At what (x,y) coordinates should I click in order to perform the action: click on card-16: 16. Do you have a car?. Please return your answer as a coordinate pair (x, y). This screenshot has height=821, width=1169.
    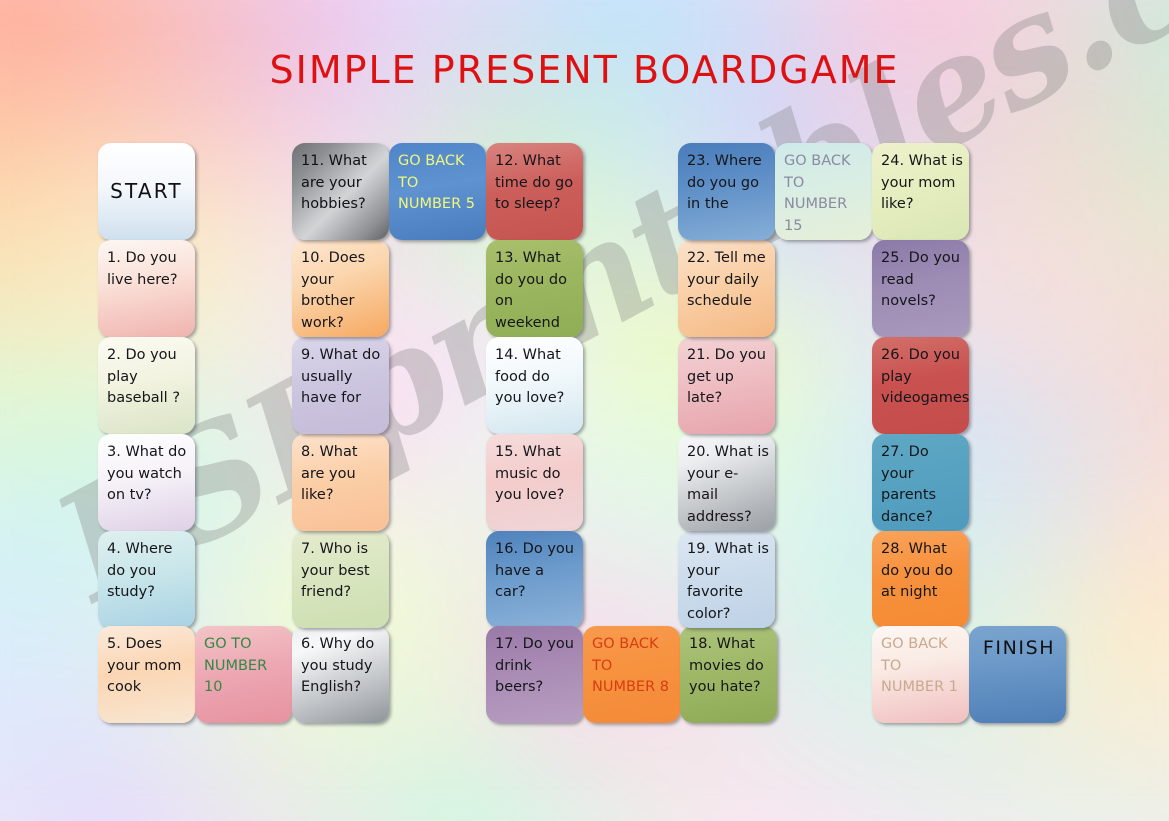
    Looking at the image, I should click on (534, 579).